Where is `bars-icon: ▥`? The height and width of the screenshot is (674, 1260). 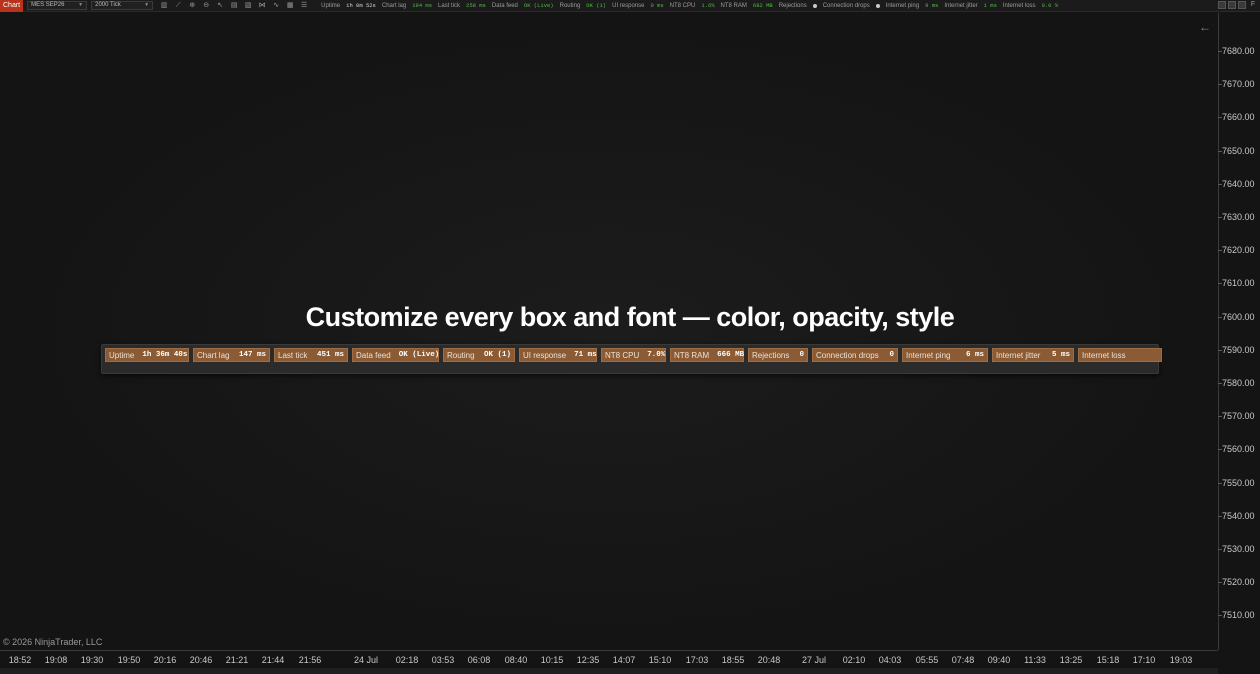 bars-icon: ▥ is located at coordinates (164, 6).